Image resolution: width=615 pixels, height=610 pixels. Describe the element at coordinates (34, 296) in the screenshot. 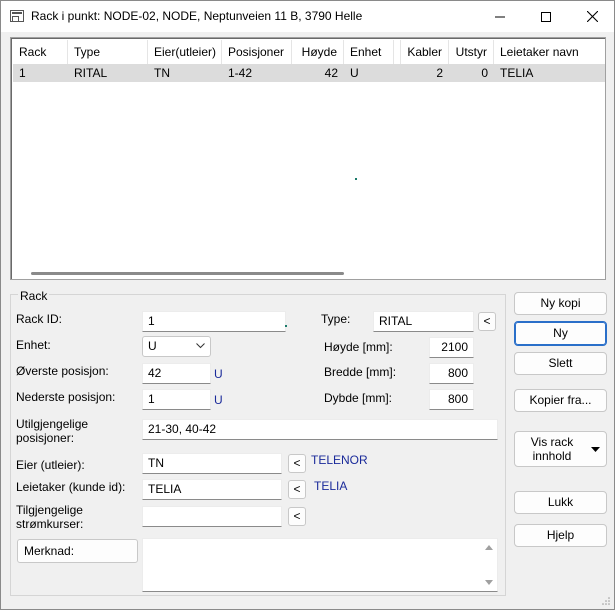

I see `group-label: Rack` at that location.